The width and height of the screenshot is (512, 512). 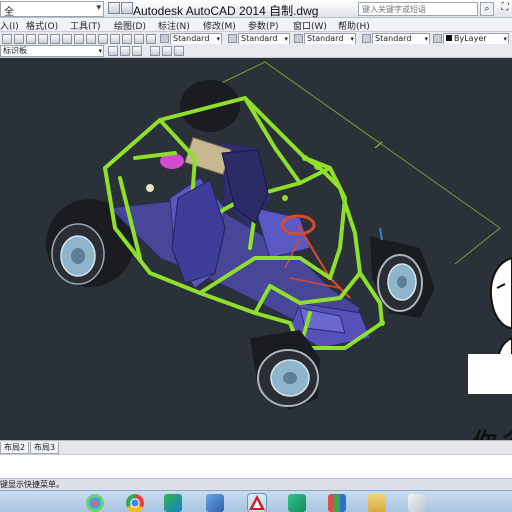 I want to click on search-box, so click(x=418, y=9).